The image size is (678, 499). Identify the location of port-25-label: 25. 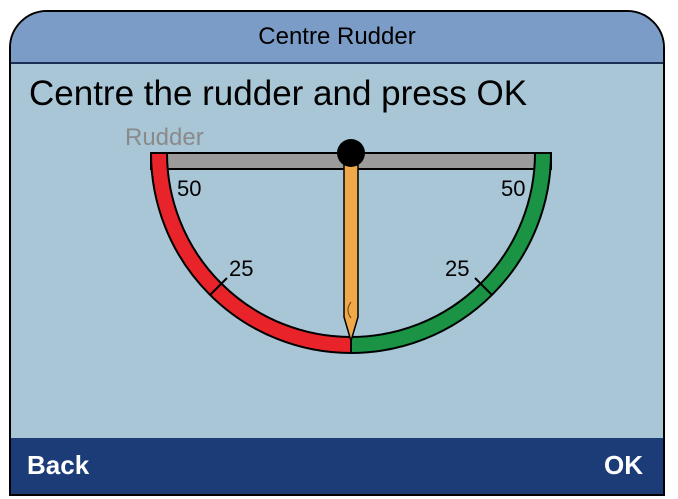
(241, 268).